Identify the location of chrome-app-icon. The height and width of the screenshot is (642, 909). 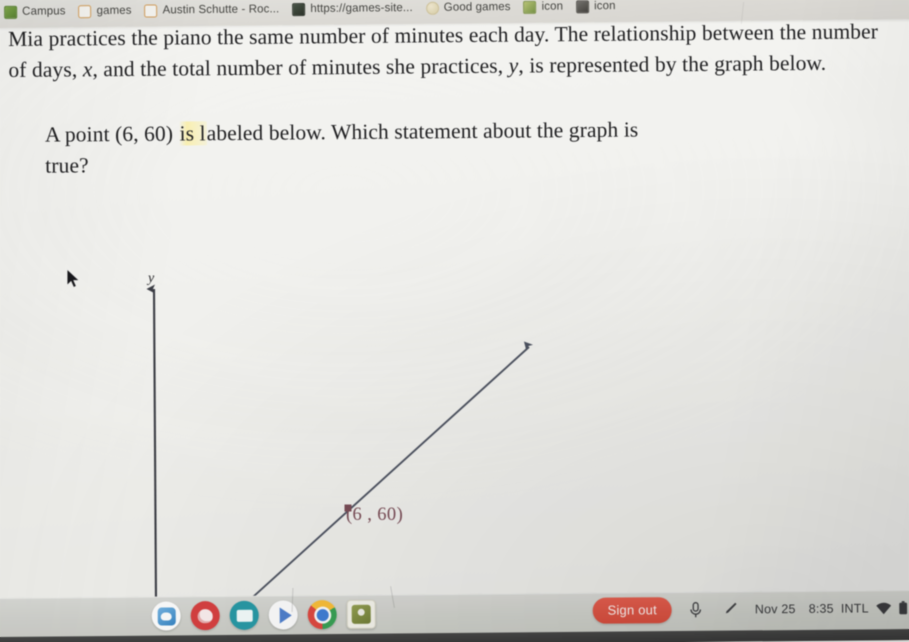
(322, 615).